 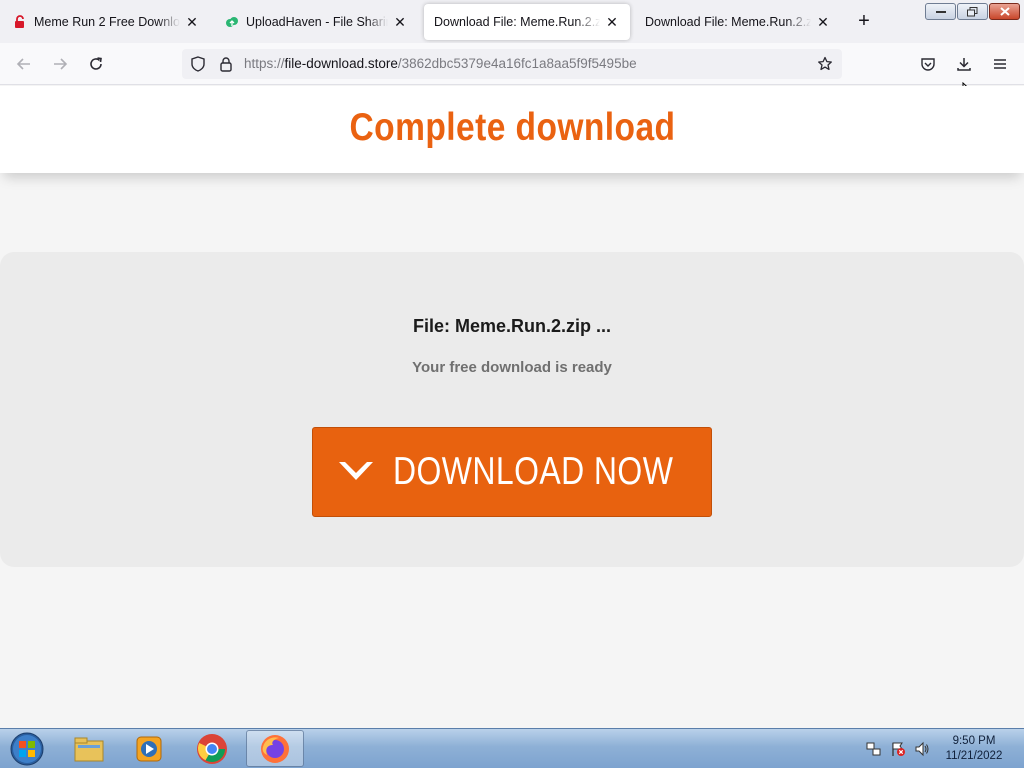 I want to click on page-title: Complete download, so click(x=512, y=127).